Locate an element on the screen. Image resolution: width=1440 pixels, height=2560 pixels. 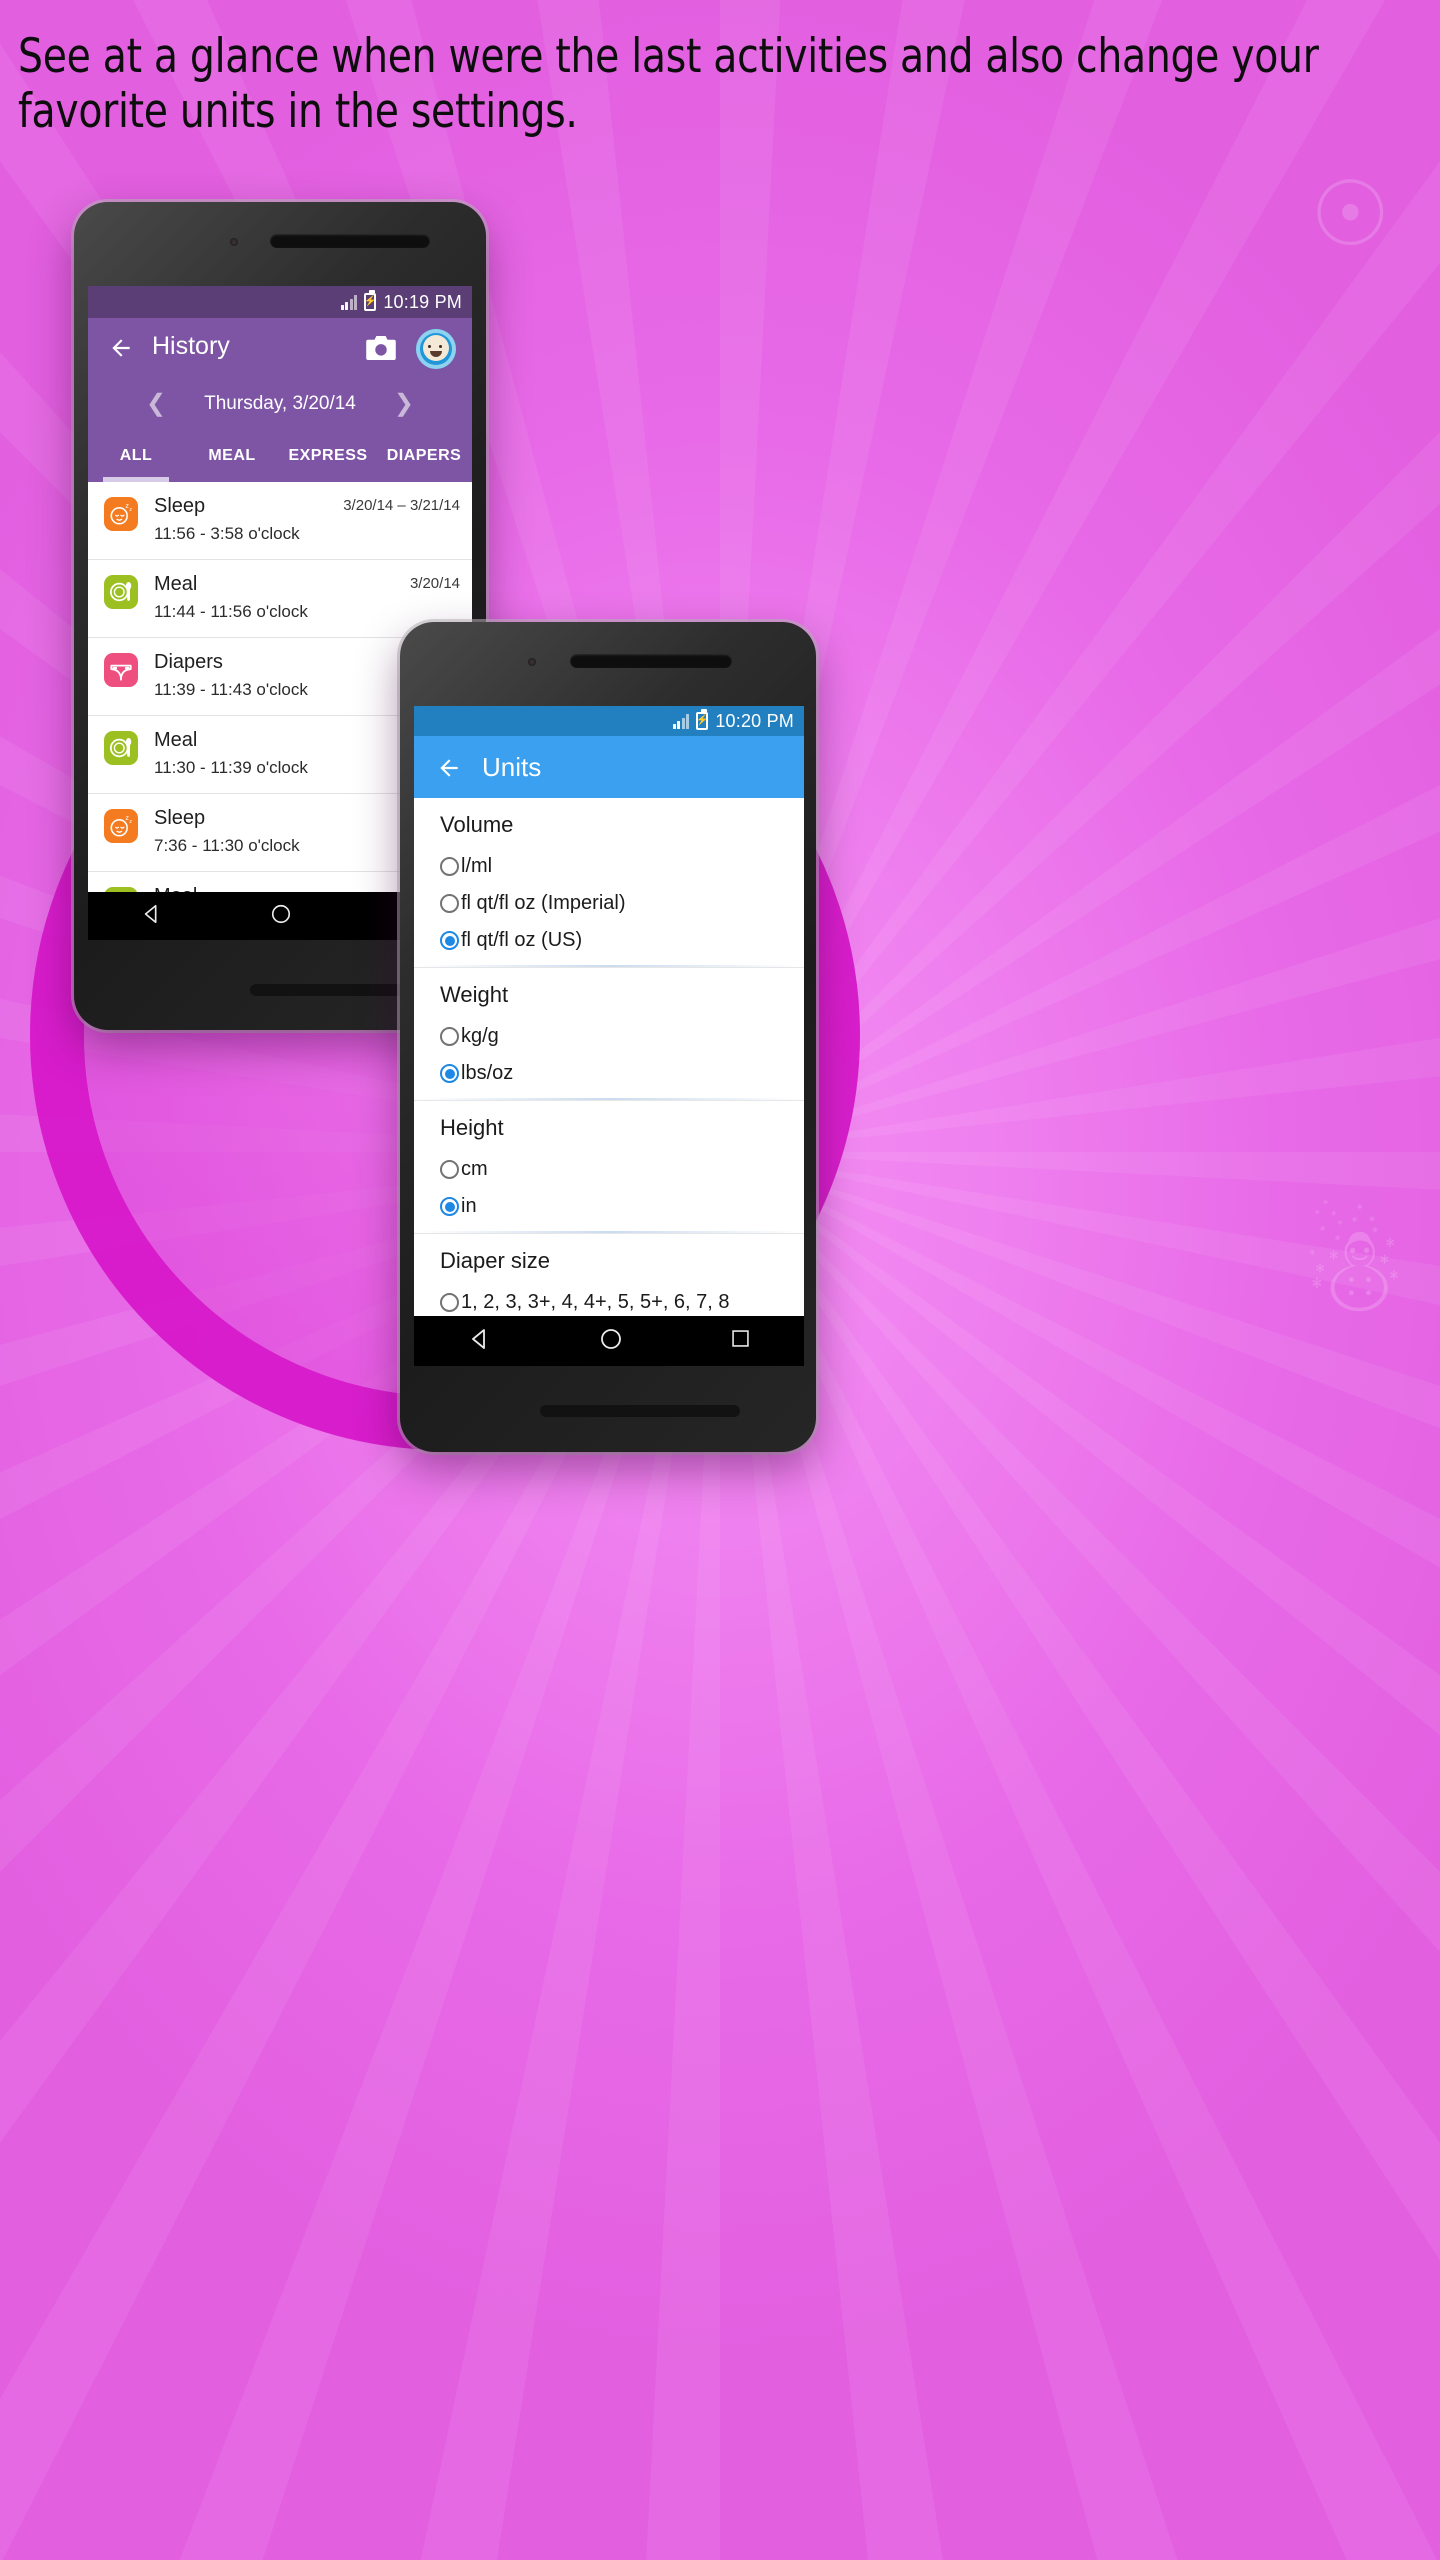
tab-express: EXPRESS is located at coordinates (328, 456).